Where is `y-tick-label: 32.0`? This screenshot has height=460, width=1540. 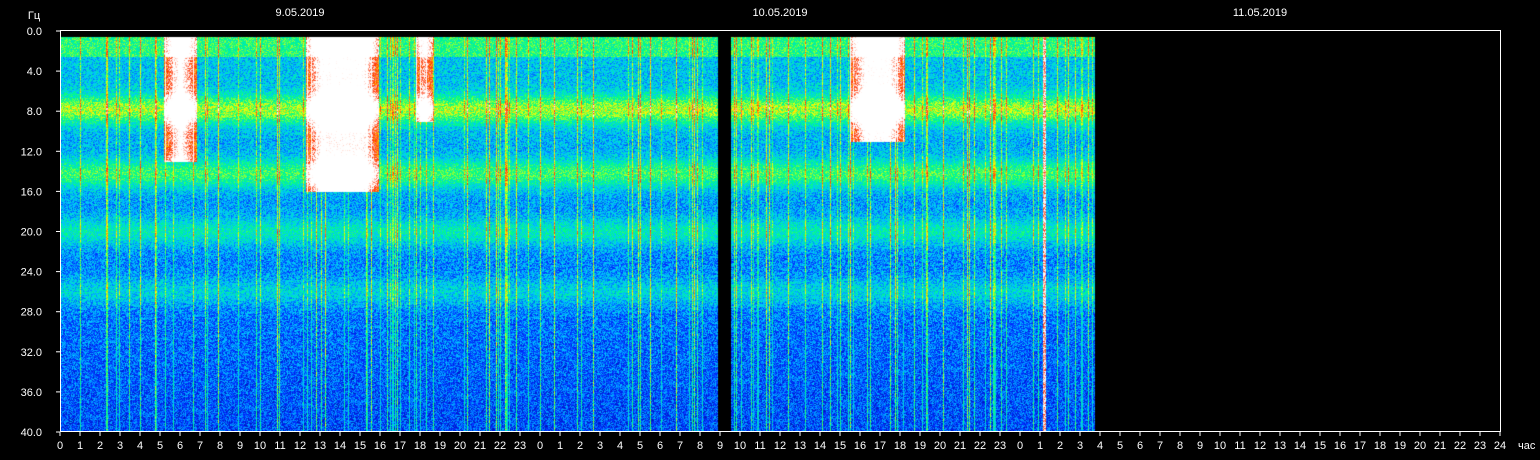 y-tick-label: 32.0 is located at coordinates (31, 353).